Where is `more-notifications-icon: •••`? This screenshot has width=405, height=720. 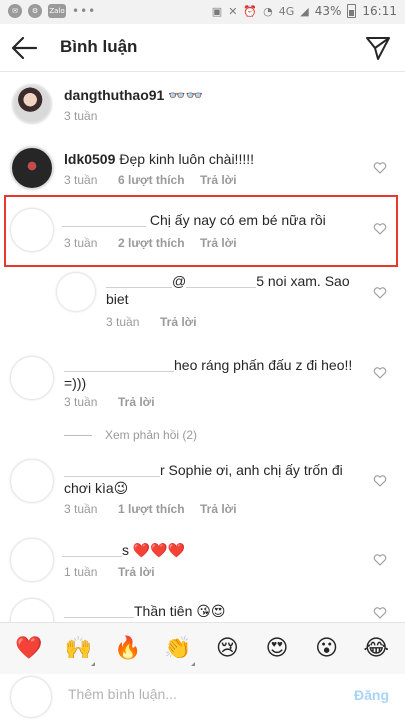 more-notifications-icon: ••• is located at coordinates (84, 11).